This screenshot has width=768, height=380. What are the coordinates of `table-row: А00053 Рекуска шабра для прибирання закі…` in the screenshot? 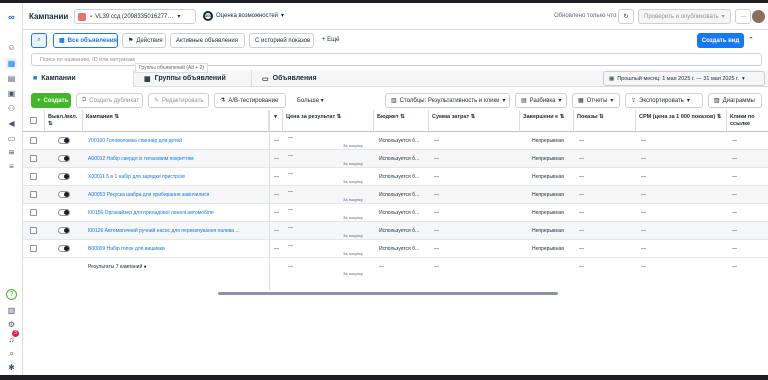 It's located at (395, 195).